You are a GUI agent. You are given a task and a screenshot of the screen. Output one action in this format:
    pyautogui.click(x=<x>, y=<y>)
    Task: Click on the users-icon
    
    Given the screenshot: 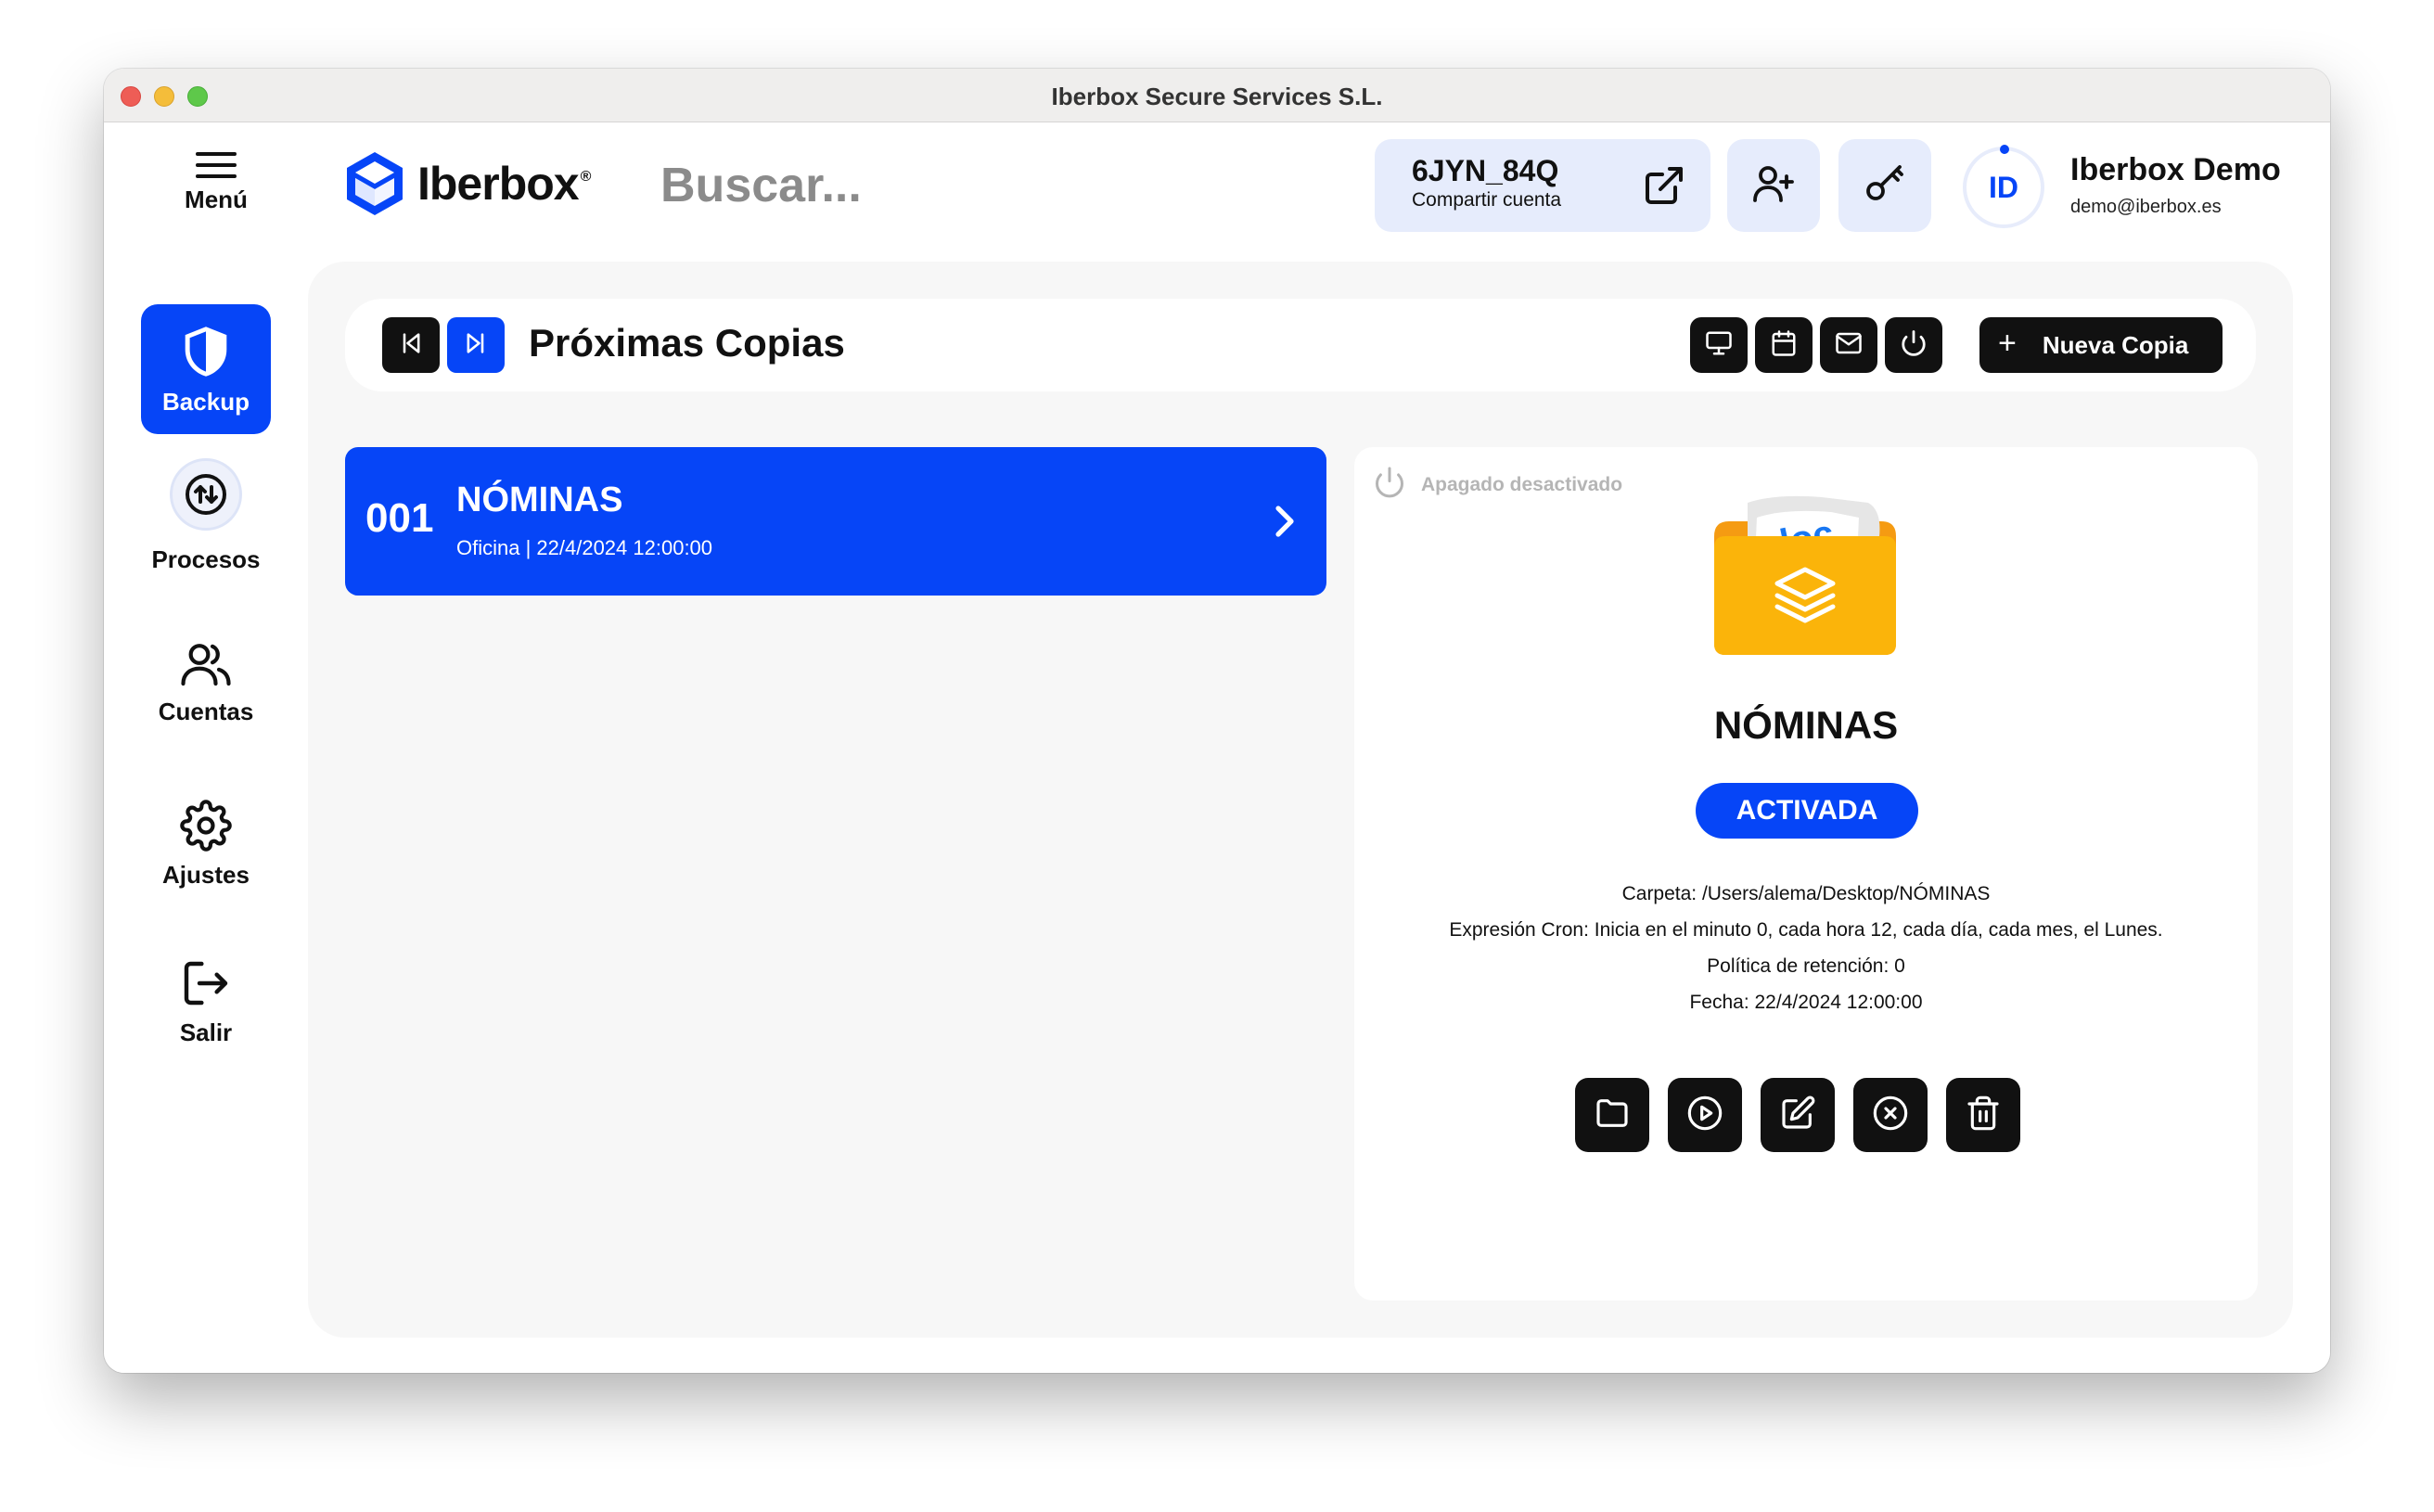 What is the action you would take?
    pyautogui.click(x=206, y=664)
    